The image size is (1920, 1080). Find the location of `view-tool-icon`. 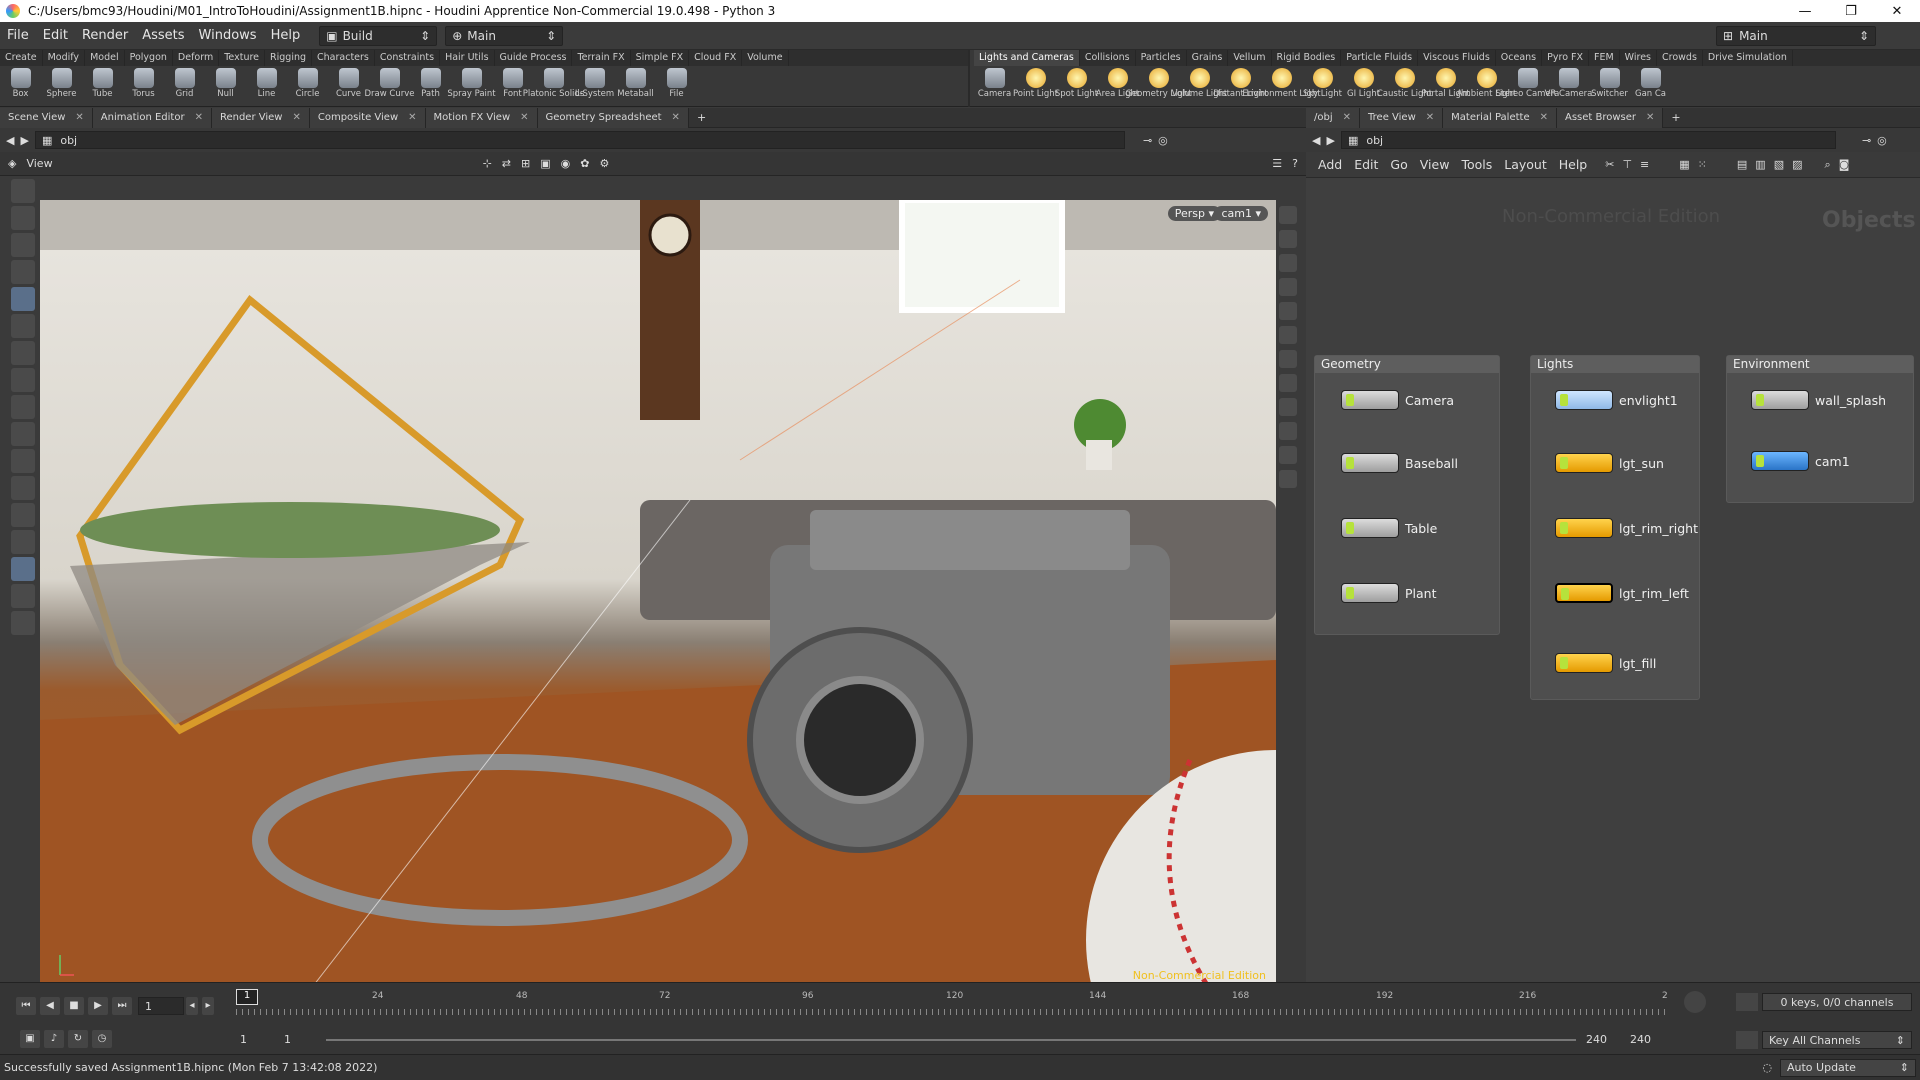

view-tool-icon is located at coordinates (23, 191).